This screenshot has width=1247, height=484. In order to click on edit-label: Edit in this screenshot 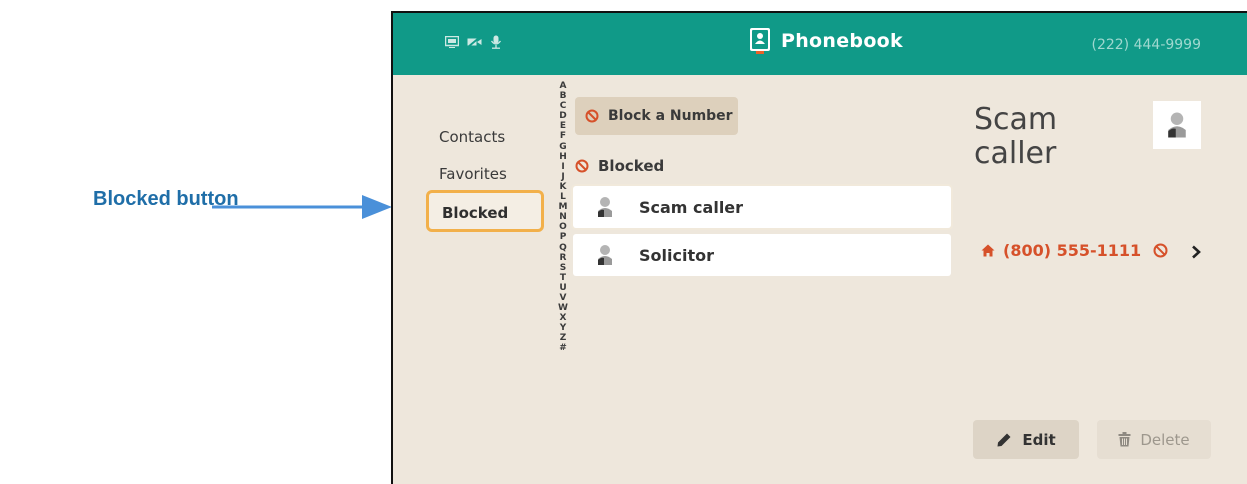, I will do `click(1039, 439)`.